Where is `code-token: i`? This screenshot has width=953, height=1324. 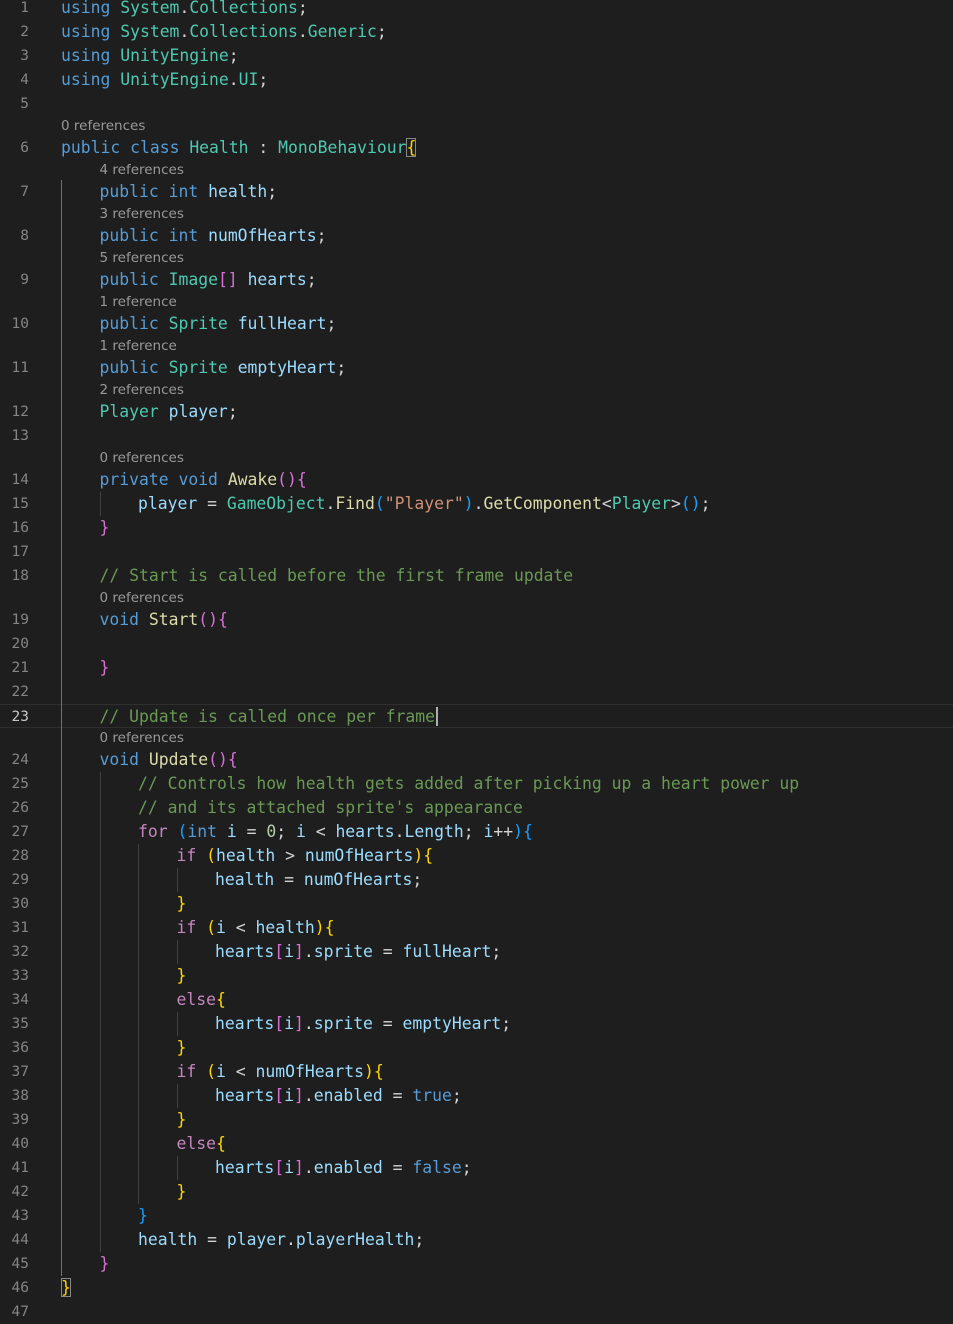
code-token: i is located at coordinates (300, 831).